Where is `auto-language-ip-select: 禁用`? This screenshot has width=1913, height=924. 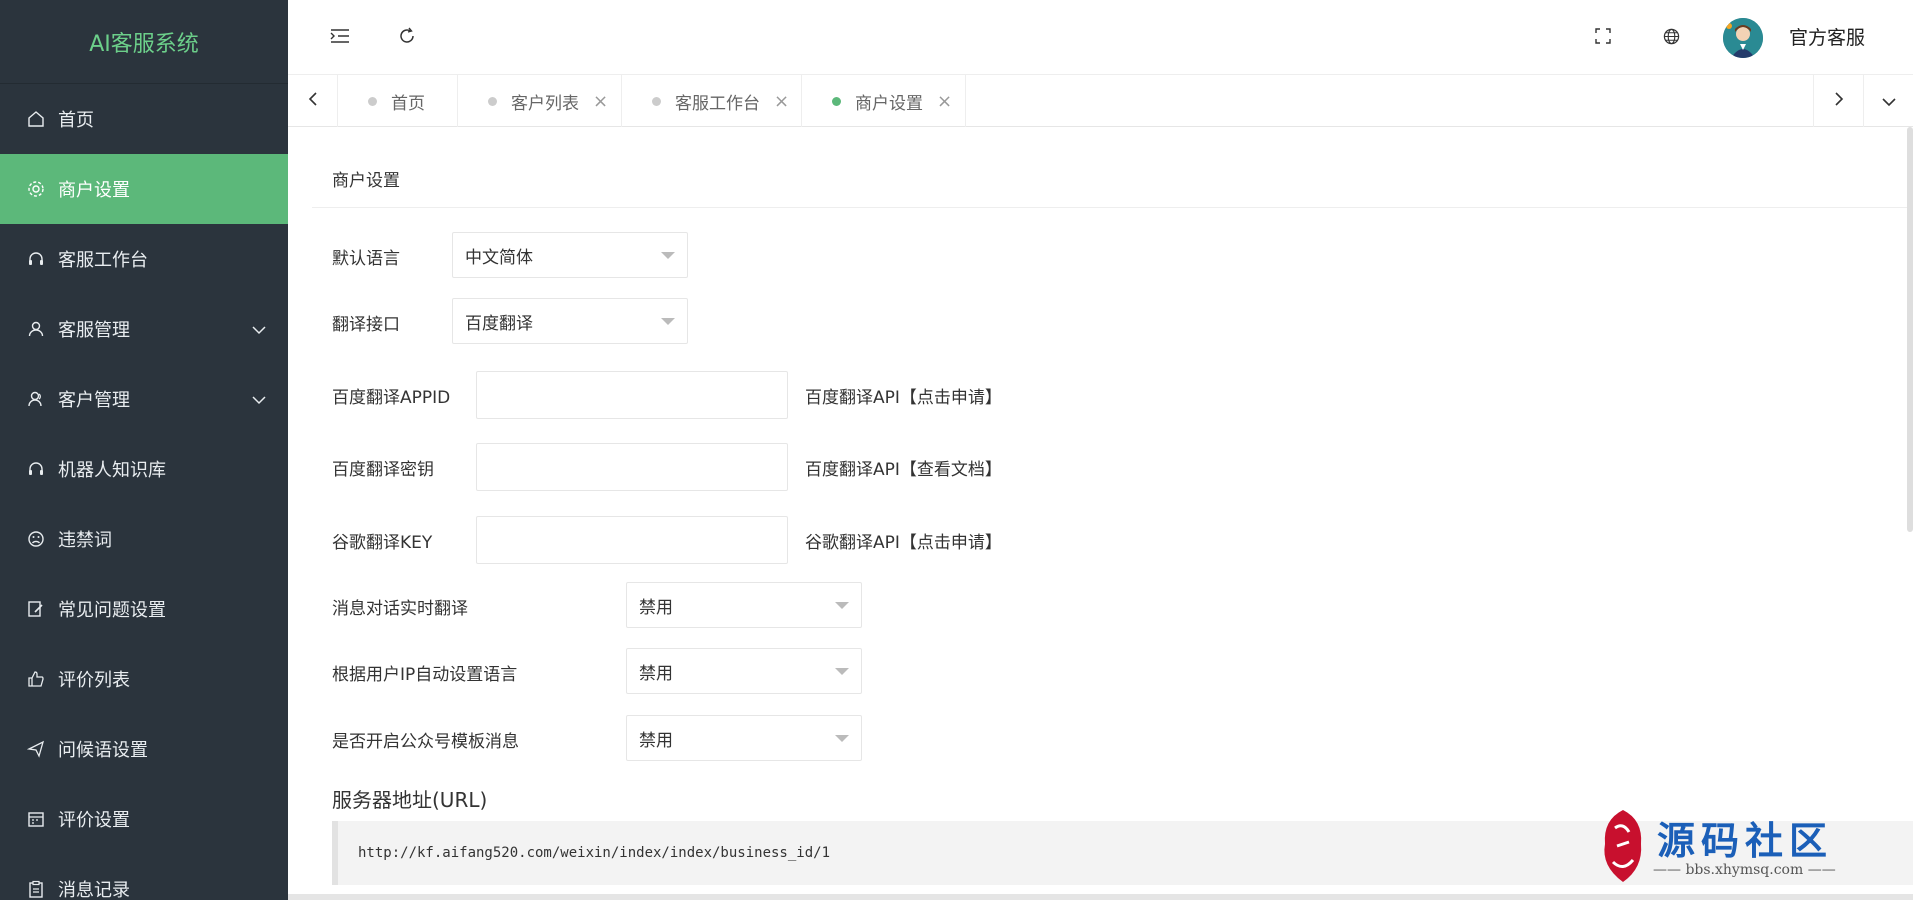
auto-language-ip-select: 禁用 is located at coordinates (744, 671).